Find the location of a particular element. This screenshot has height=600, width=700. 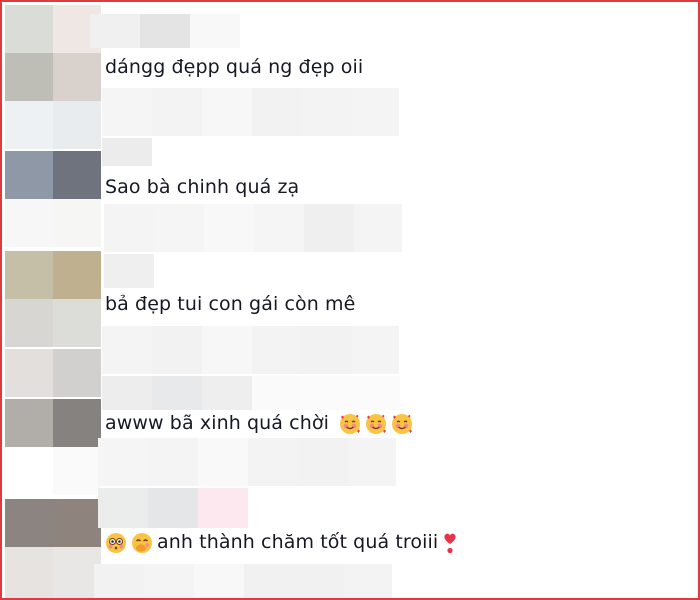

comment-text: dángg đẹpp quá ng đẹp oii is located at coordinates (234, 67).